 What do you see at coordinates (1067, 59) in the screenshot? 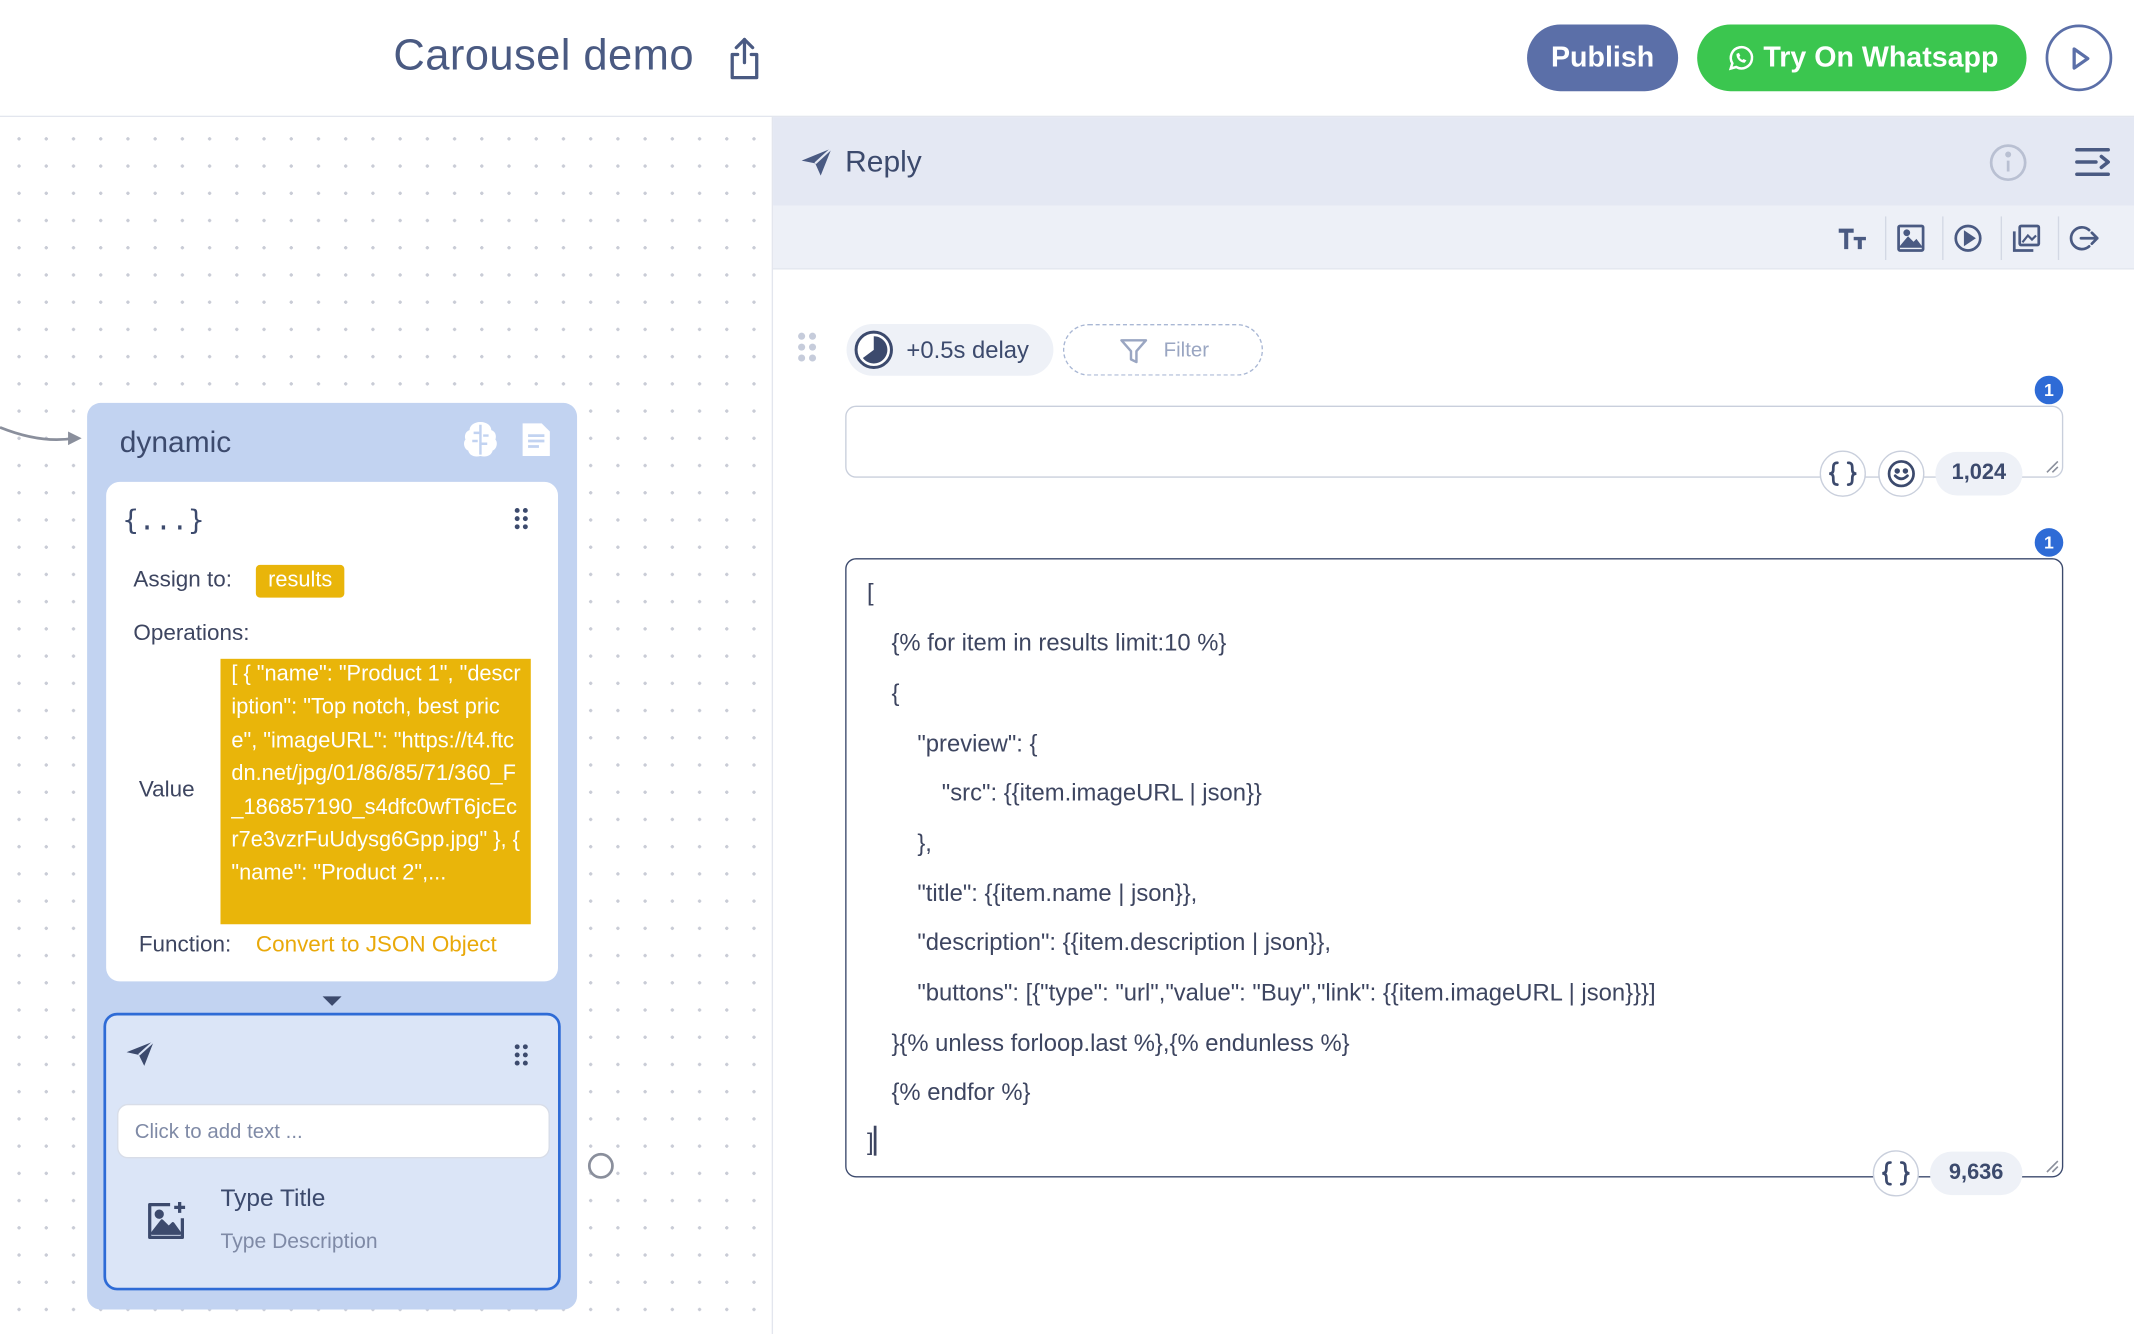
I see `top-bar: Carousel demo Publish Try On Whatsapp` at bounding box center [1067, 59].